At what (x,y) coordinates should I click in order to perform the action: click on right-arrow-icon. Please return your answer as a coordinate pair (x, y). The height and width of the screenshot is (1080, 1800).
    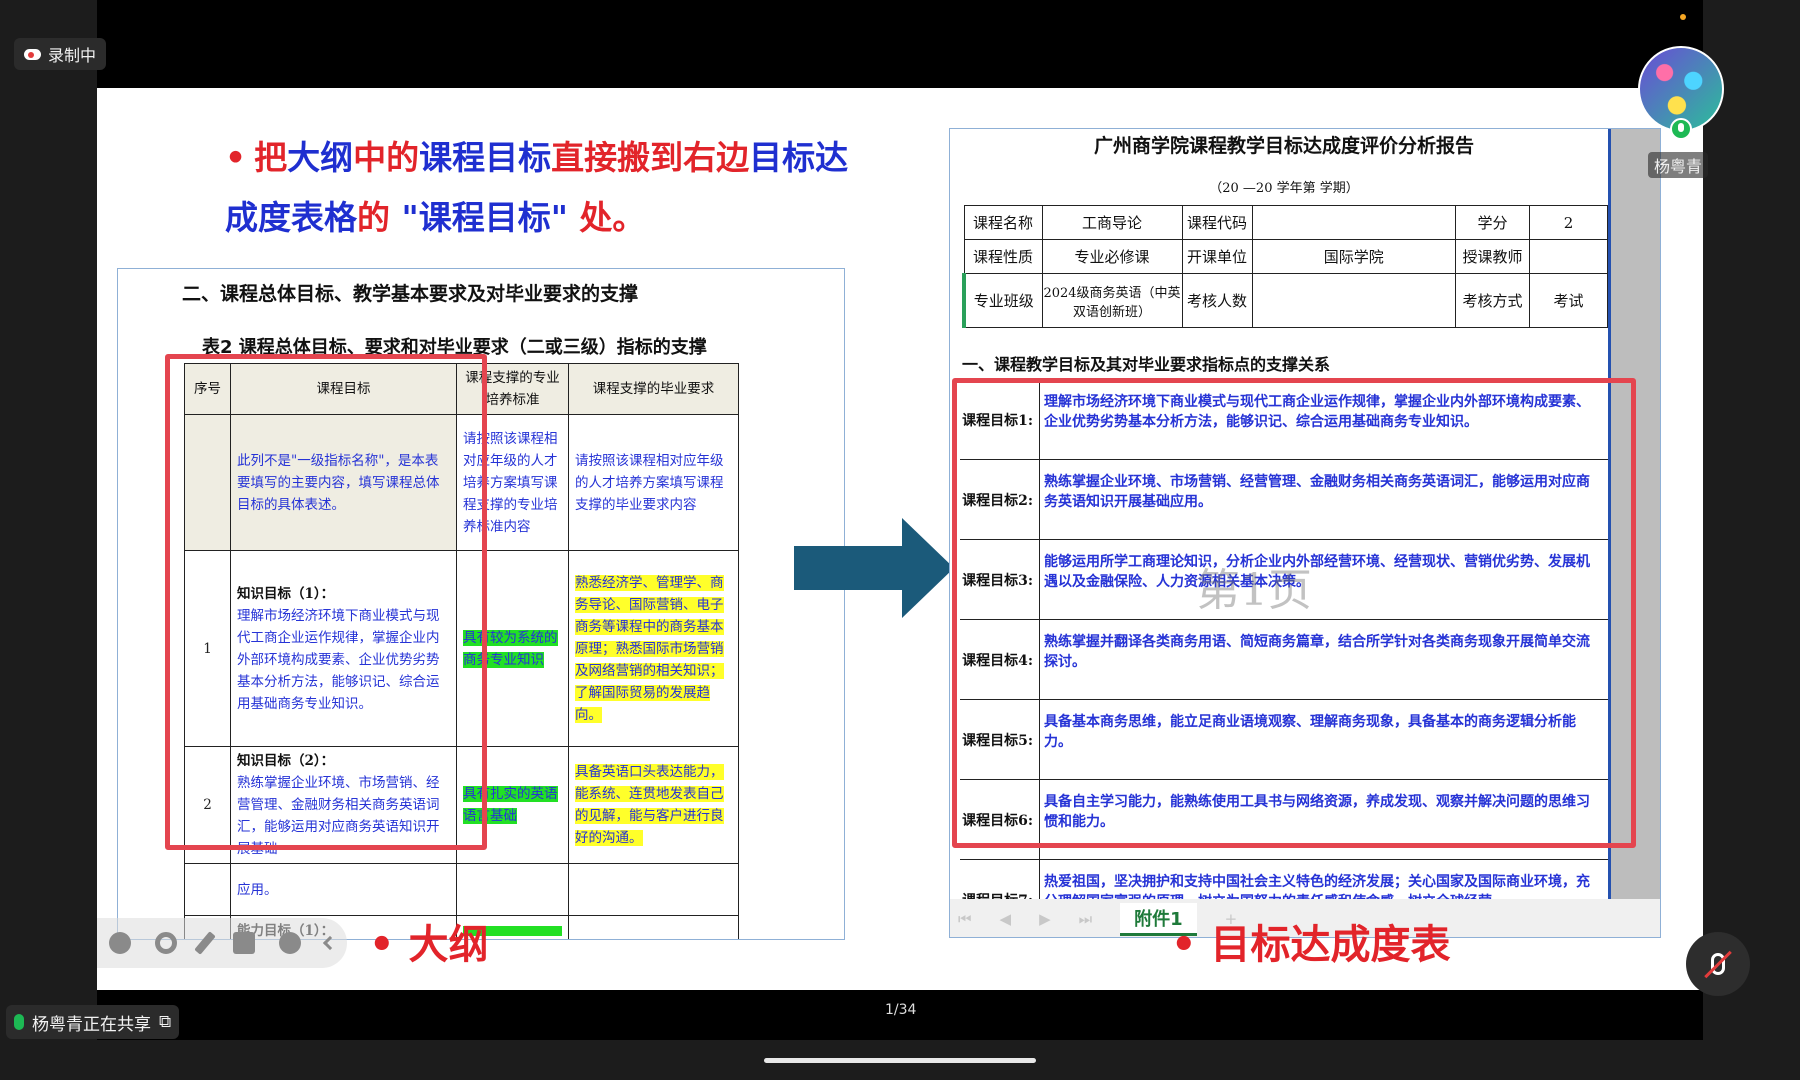
    Looking at the image, I should click on (874, 568).